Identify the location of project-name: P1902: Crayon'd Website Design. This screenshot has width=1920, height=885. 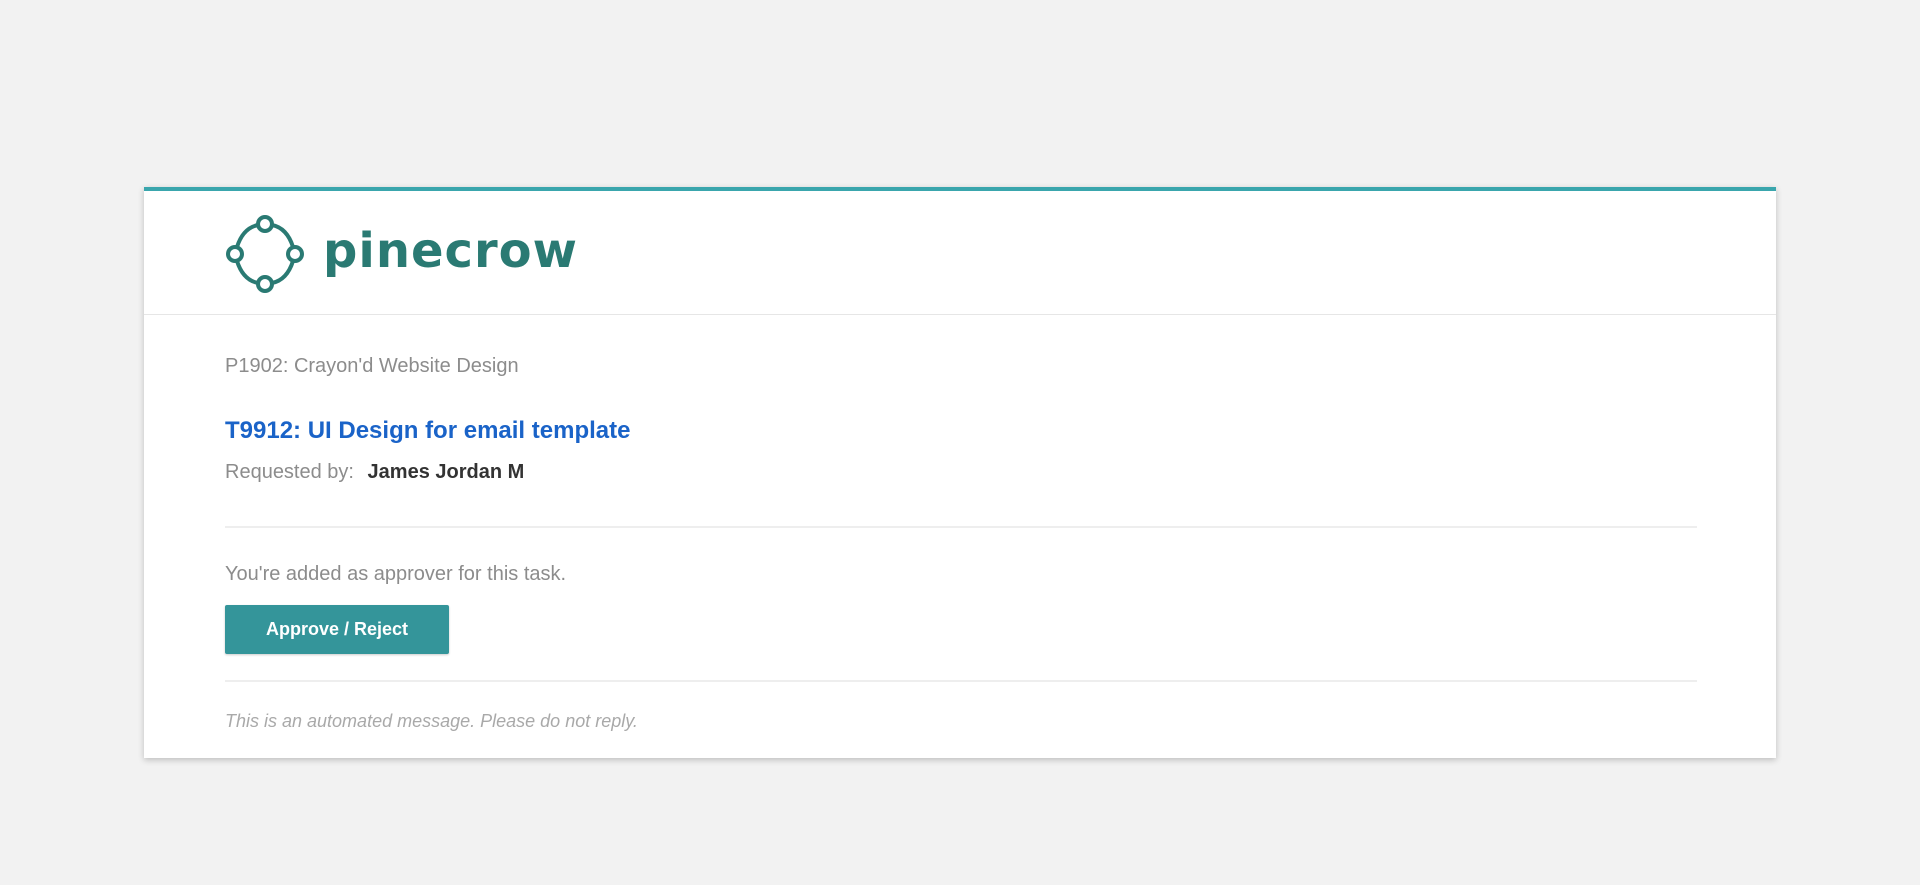
(372, 366).